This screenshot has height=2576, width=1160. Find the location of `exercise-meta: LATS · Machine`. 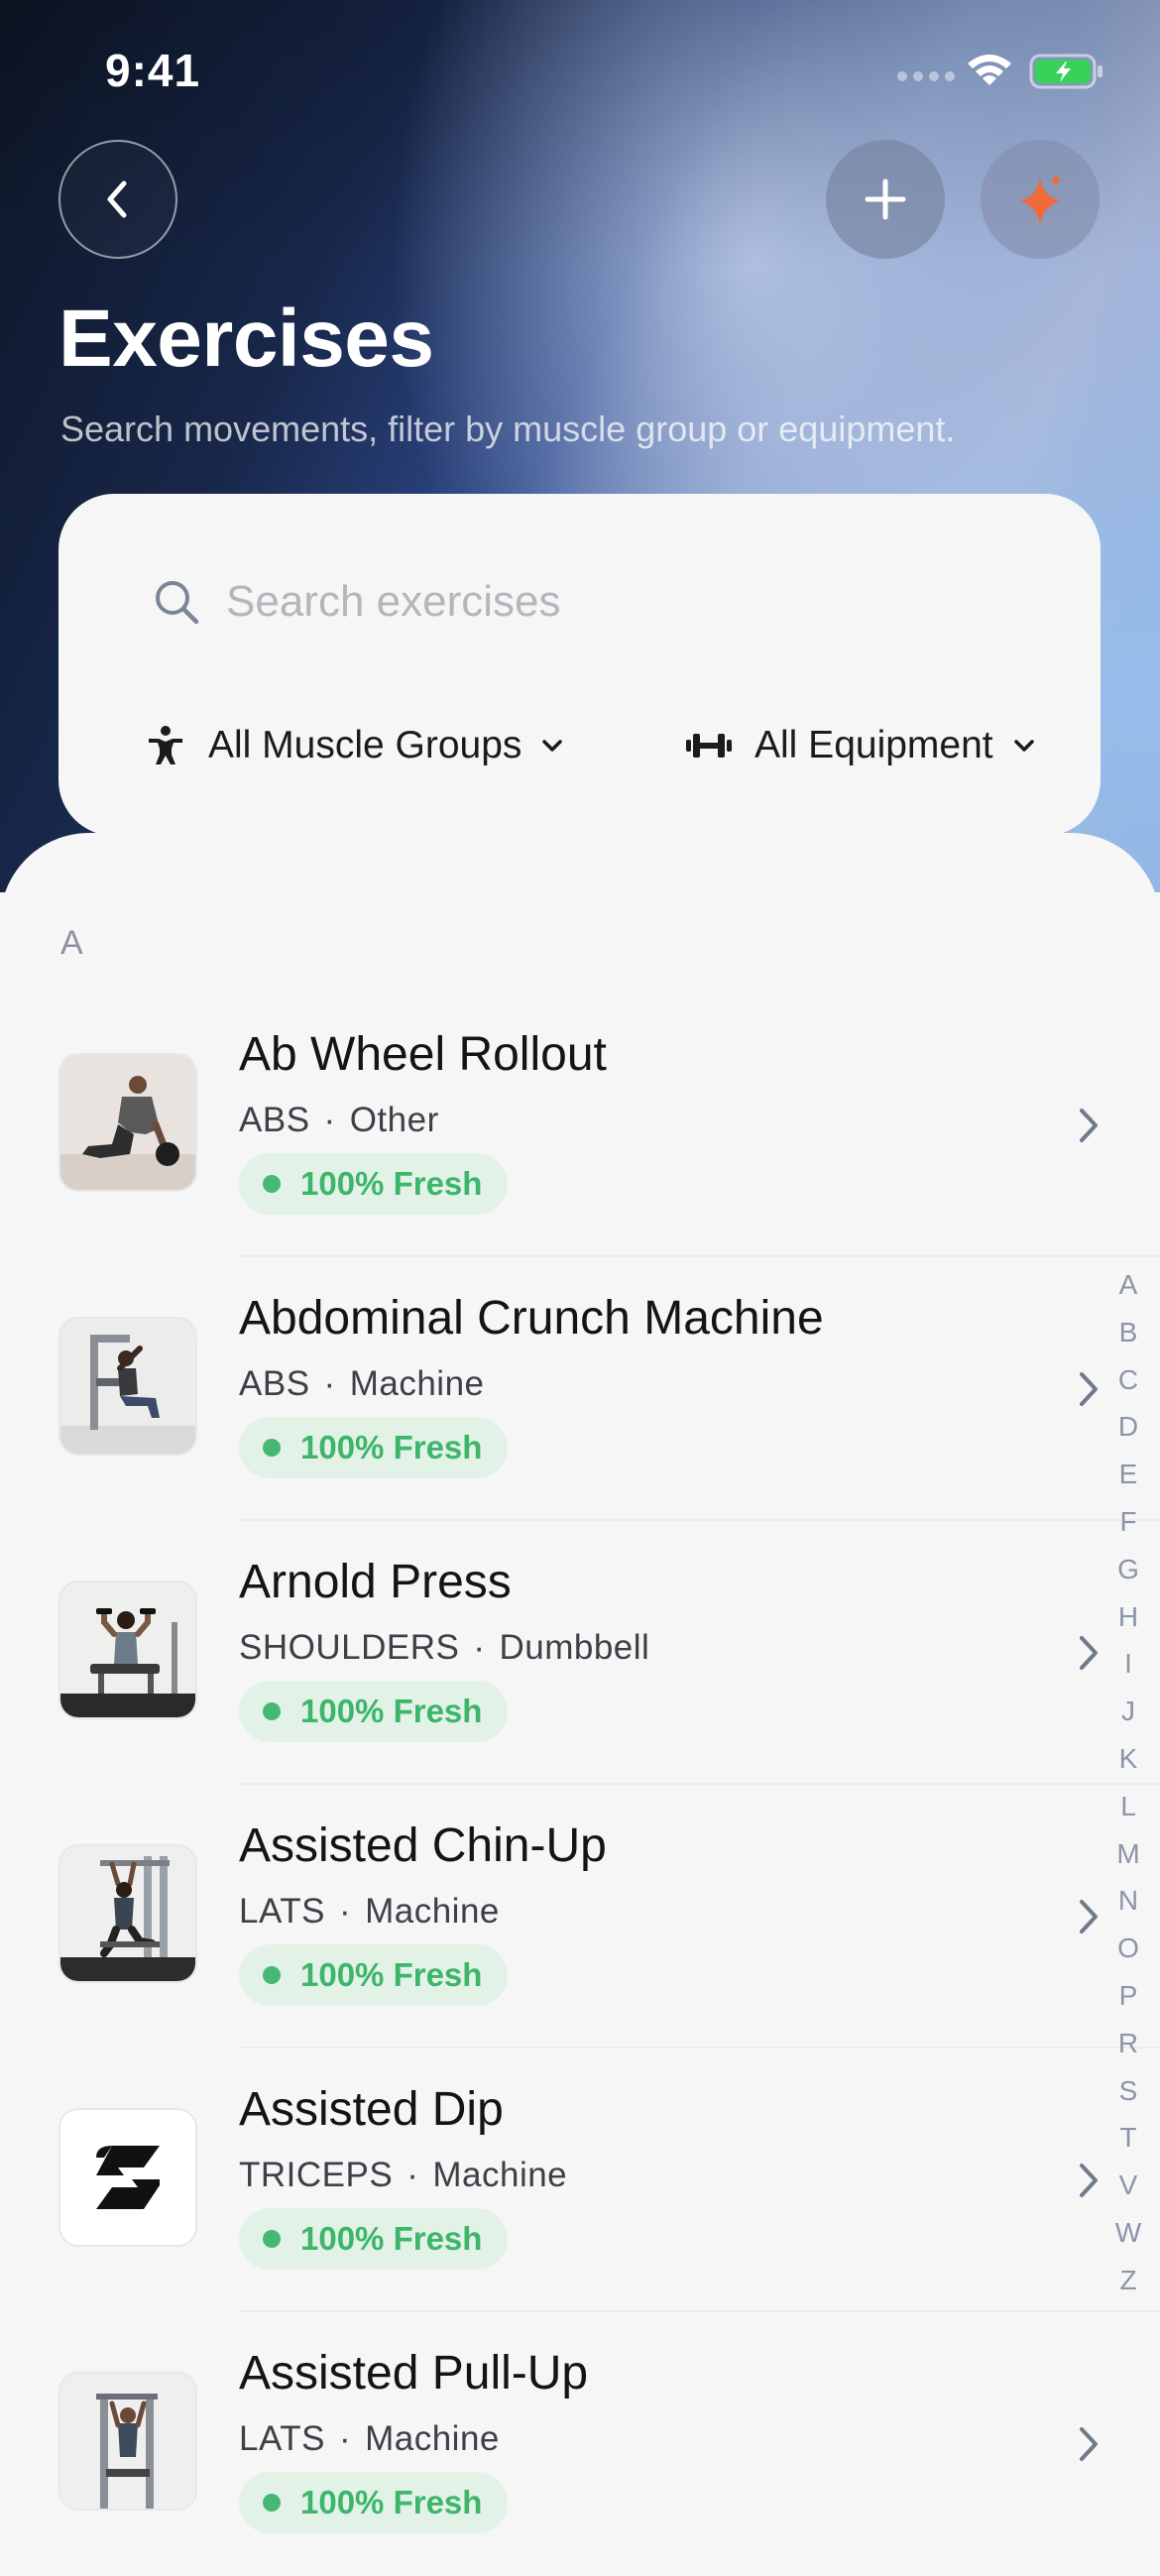

exercise-meta: LATS · Machine is located at coordinates (369, 2439).